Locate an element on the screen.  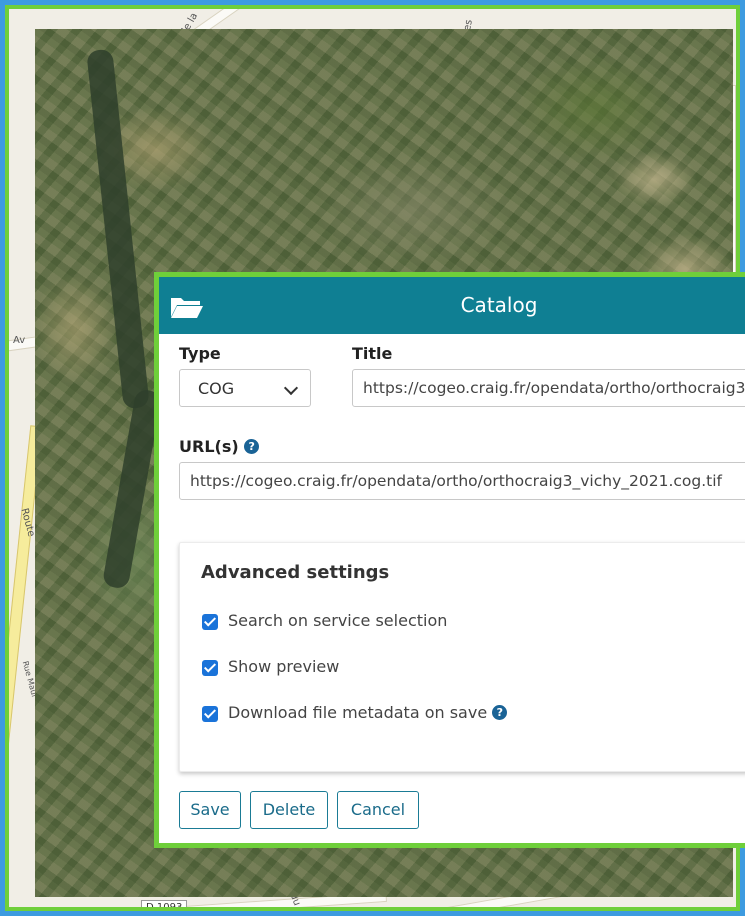
search-on-selection-label: Search on service selection is located at coordinates (337, 620).